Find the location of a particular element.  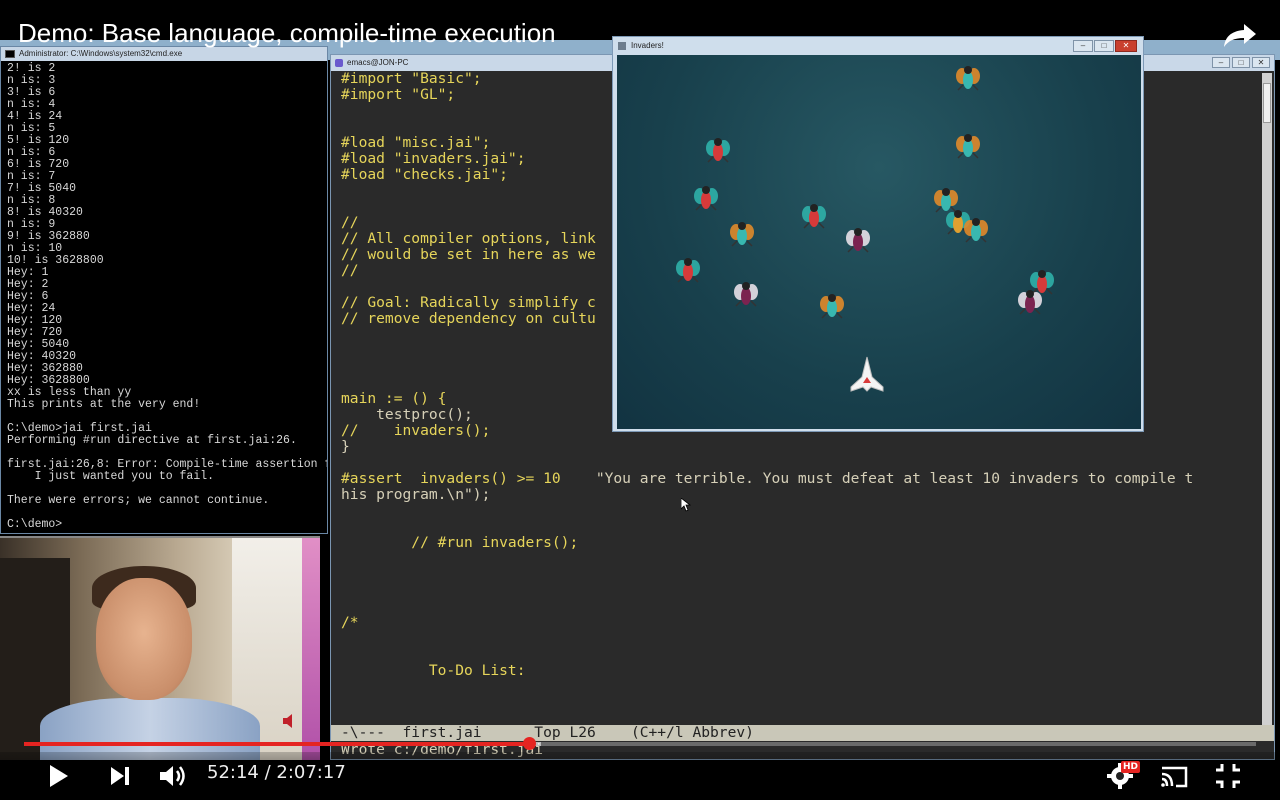

code-line: To-Do List: is located at coordinates (433, 670).